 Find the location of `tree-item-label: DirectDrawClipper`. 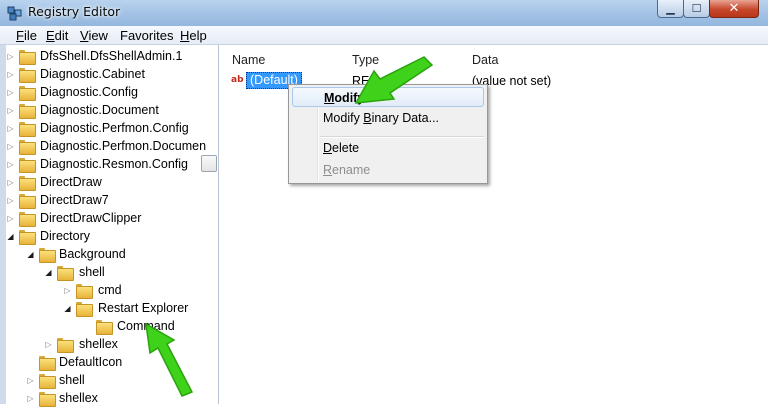

tree-item-label: DirectDrawClipper is located at coordinates (91, 218).